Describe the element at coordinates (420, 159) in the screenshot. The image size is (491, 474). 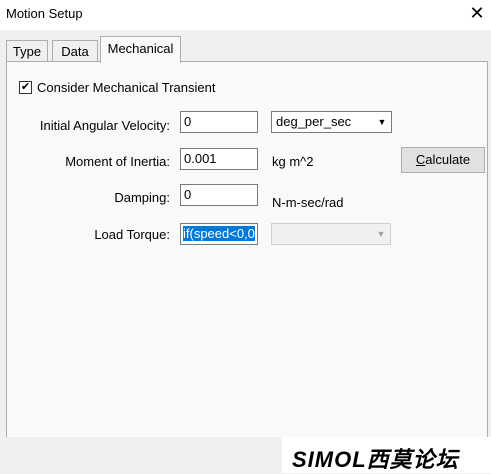
I see `calculate-button-mnemonic: C` at that location.